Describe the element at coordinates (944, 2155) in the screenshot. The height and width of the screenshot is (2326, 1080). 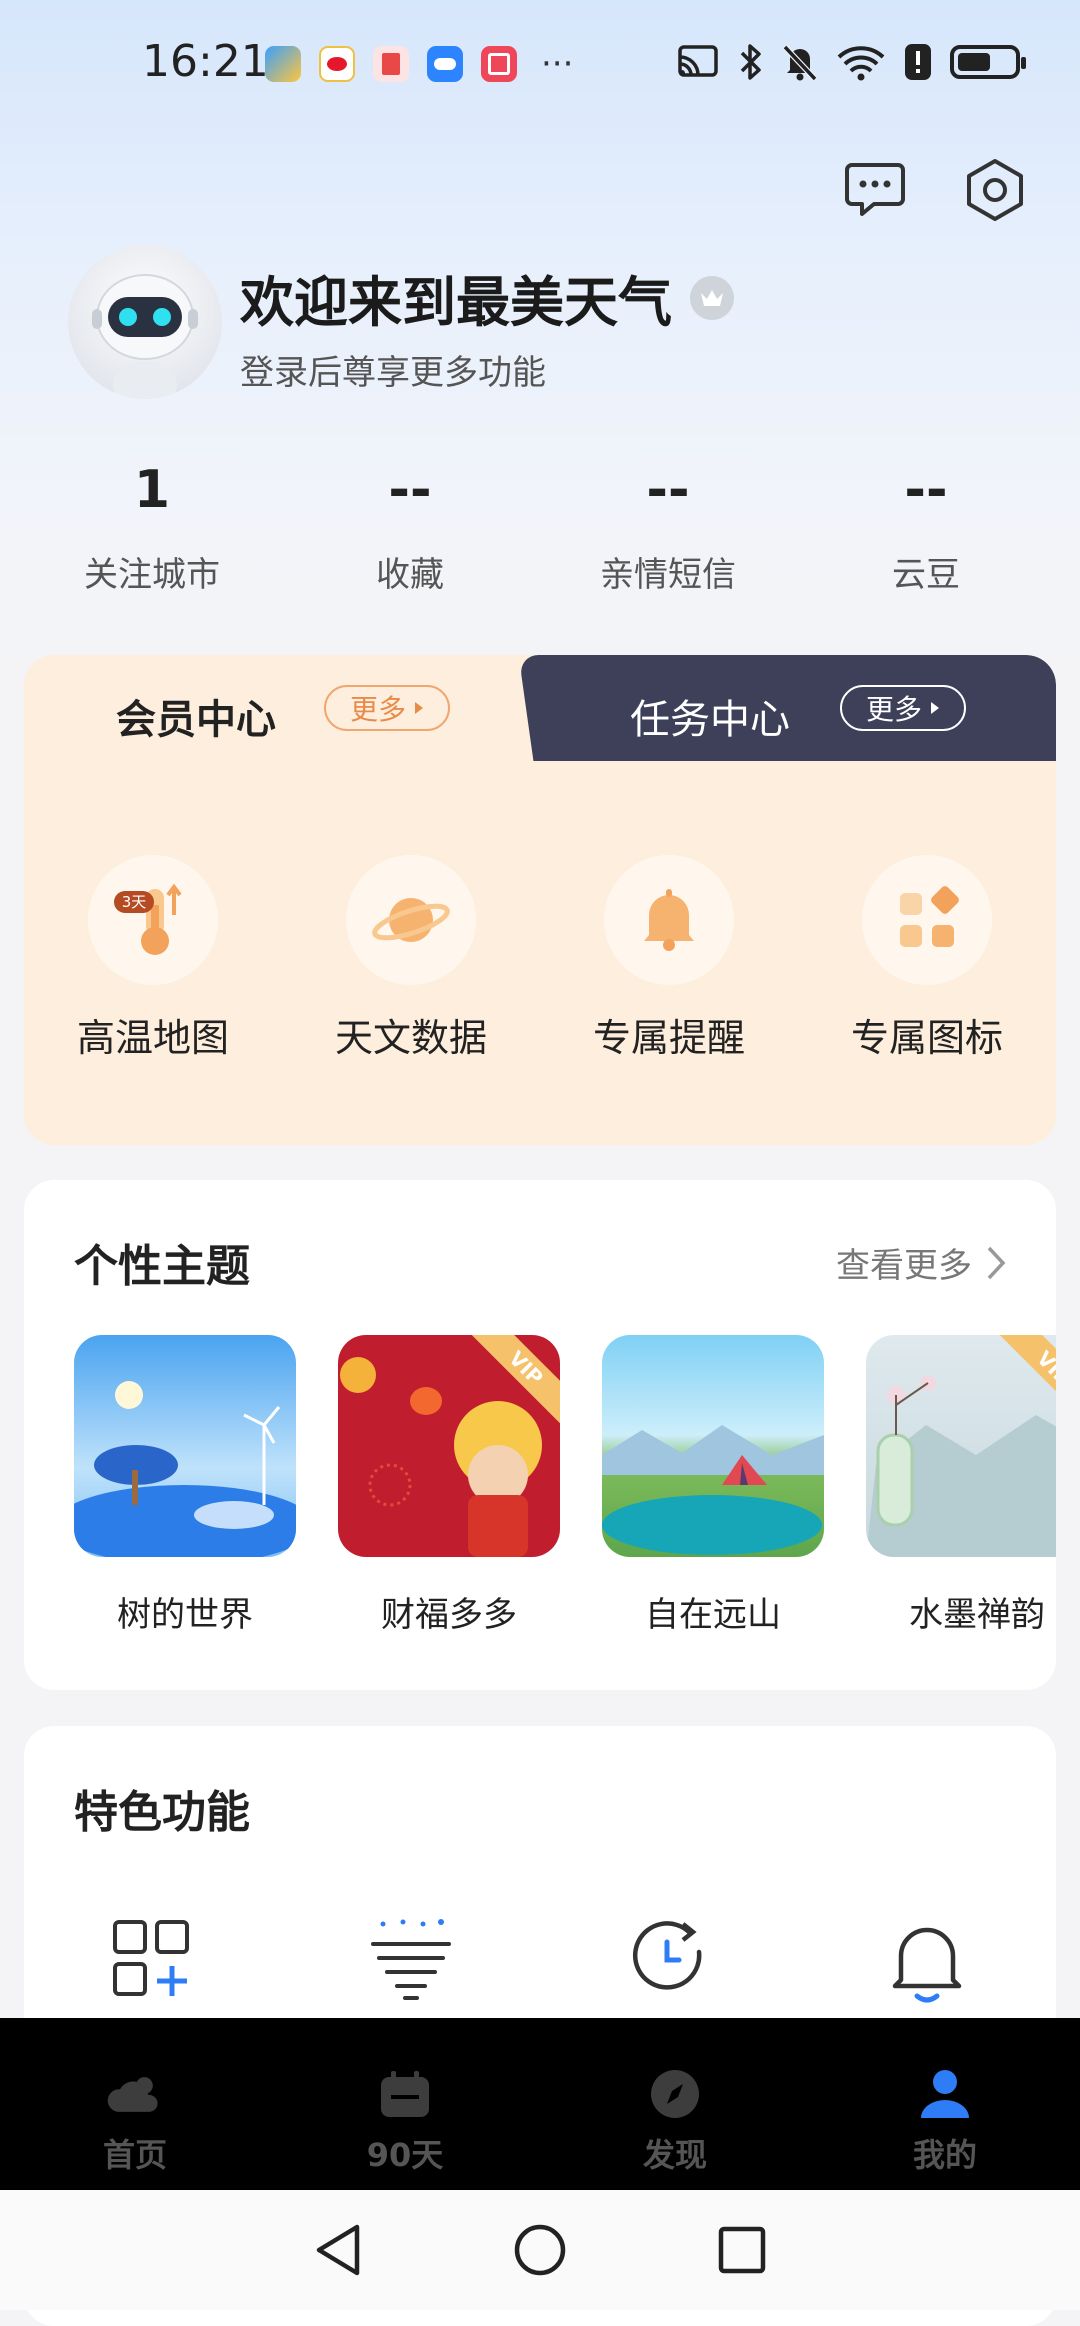
I see `nav-label: 我的` at that location.